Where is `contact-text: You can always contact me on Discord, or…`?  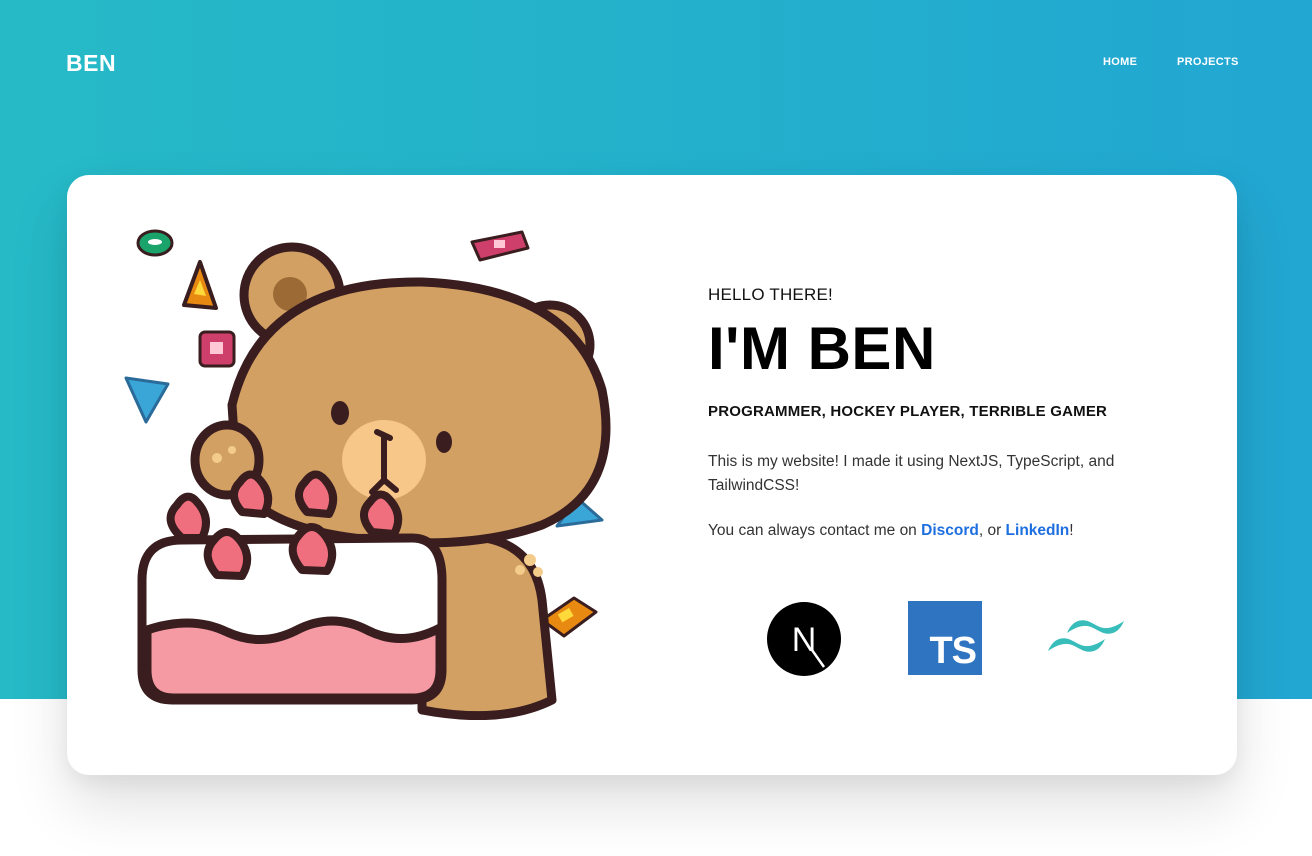 contact-text: You can always contact me on Discord, or… is located at coordinates (943, 531).